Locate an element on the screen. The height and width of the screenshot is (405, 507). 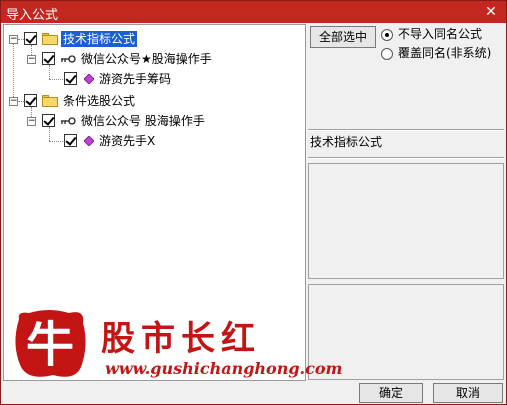
tree-node-label: 微信公众号★股海操作手 is located at coordinates (146, 59).